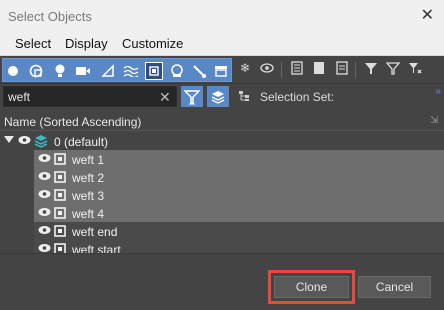 This screenshot has height=310, width=444. I want to click on close-icon: ✕, so click(427, 15).